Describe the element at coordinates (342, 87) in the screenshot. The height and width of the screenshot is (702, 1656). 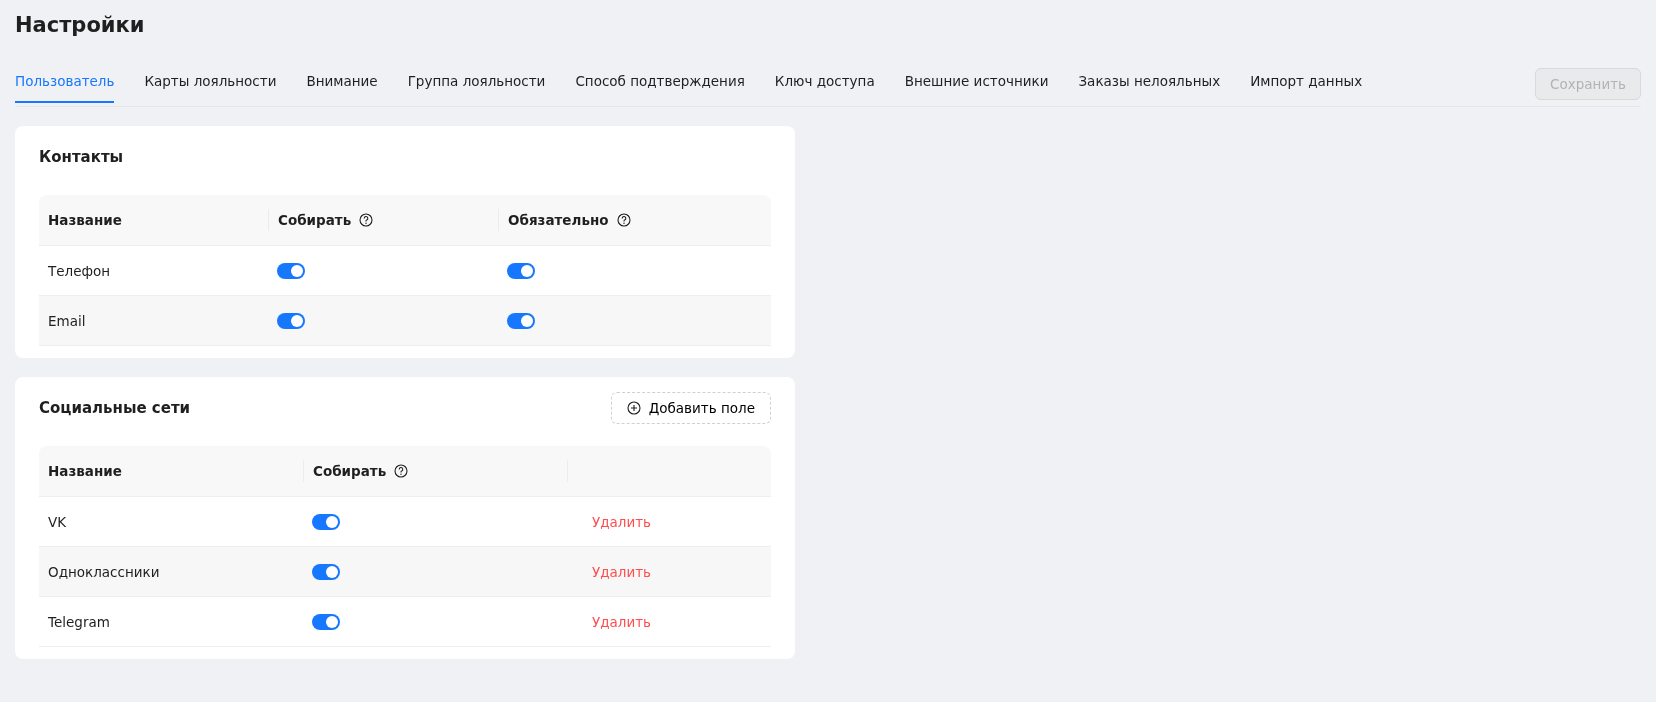
I see `tab: Внимание` at that location.